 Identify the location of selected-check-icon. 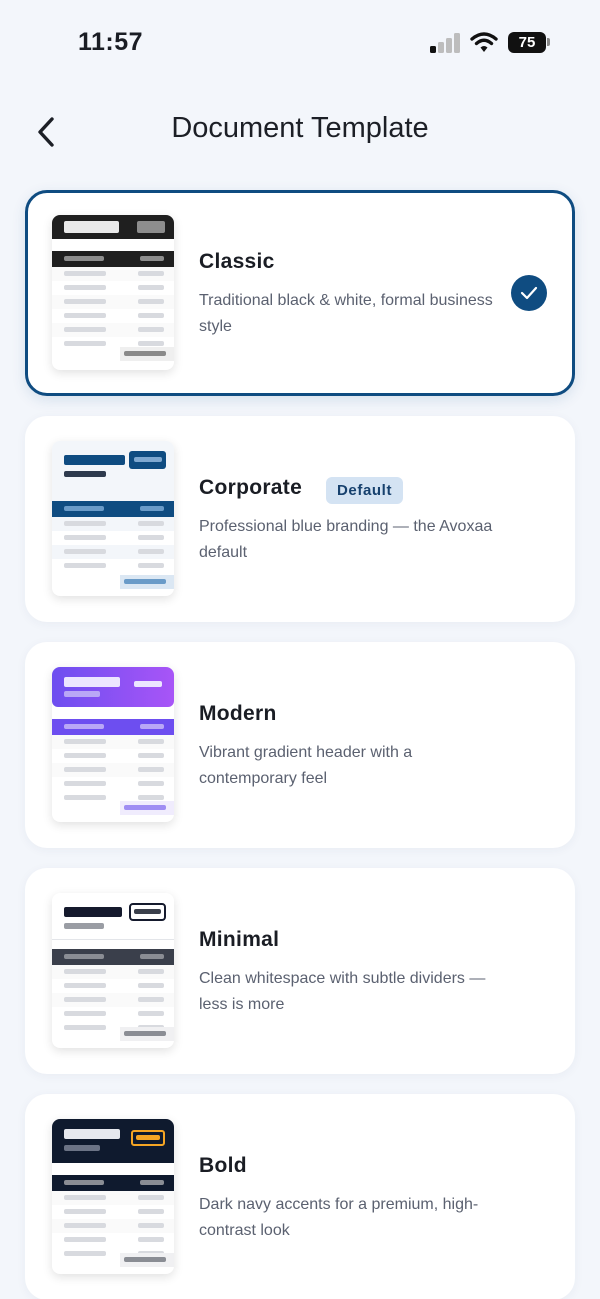
(529, 293).